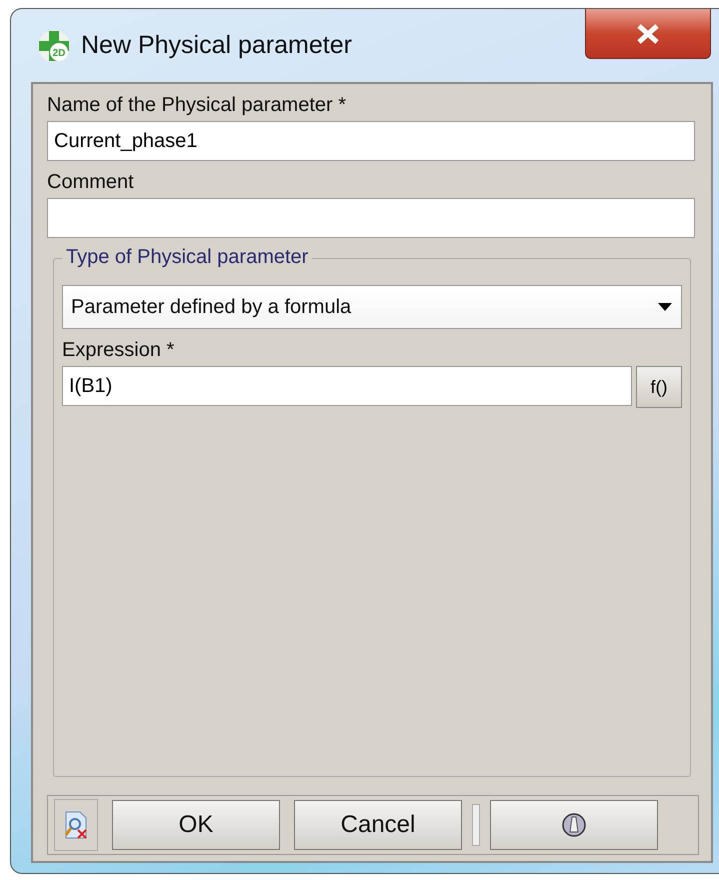 The height and width of the screenshot is (880, 719). I want to click on function-button: f(), so click(659, 387).